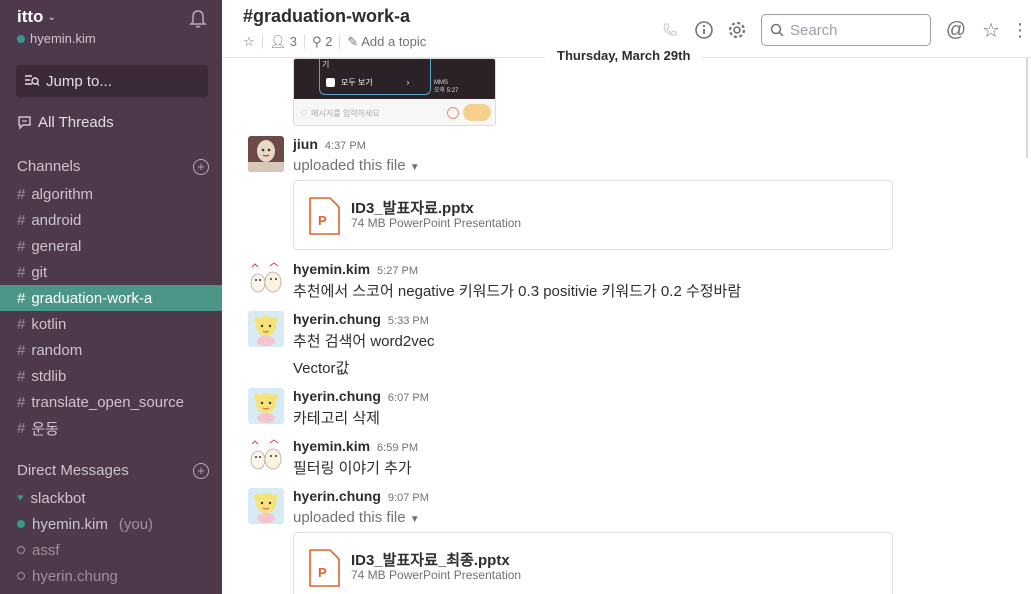 The image size is (1031, 594). Describe the element at coordinates (39, 272) in the screenshot. I see `channel-name: git` at that location.